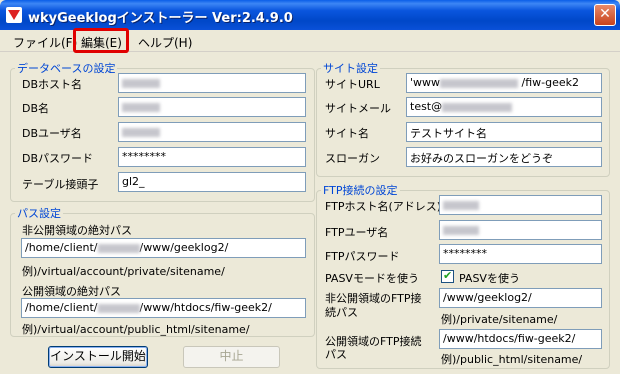 Image resolution: width=620 pixels, height=374 pixels. What do you see at coordinates (504, 107) in the screenshot?
I see `site-mail-input: test@` at bounding box center [504, 107].